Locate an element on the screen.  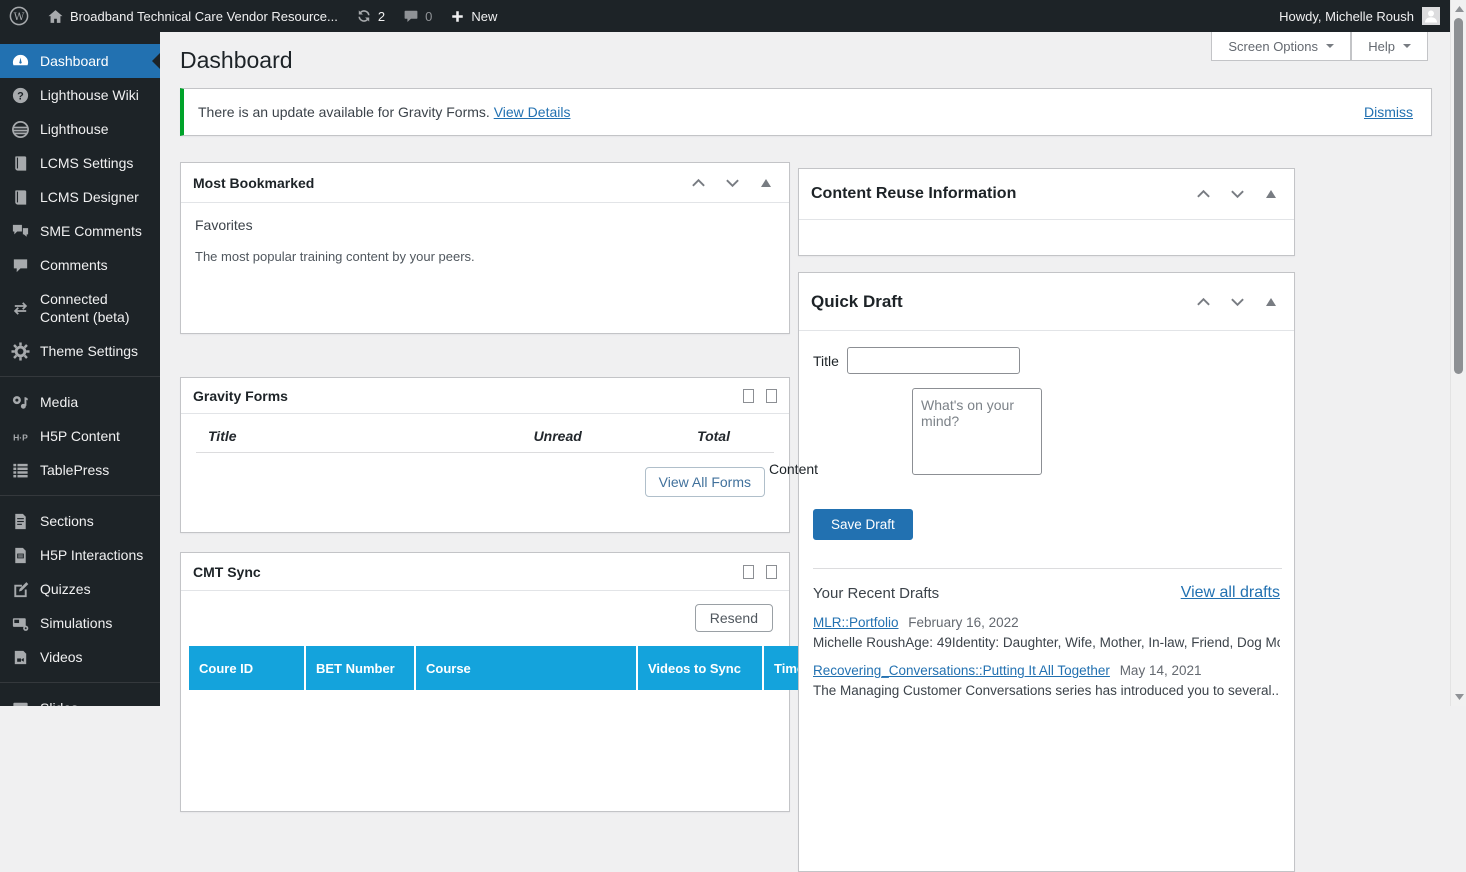
column-videos-to-sync: Videos to Sync is located at coordinates (699, 668).